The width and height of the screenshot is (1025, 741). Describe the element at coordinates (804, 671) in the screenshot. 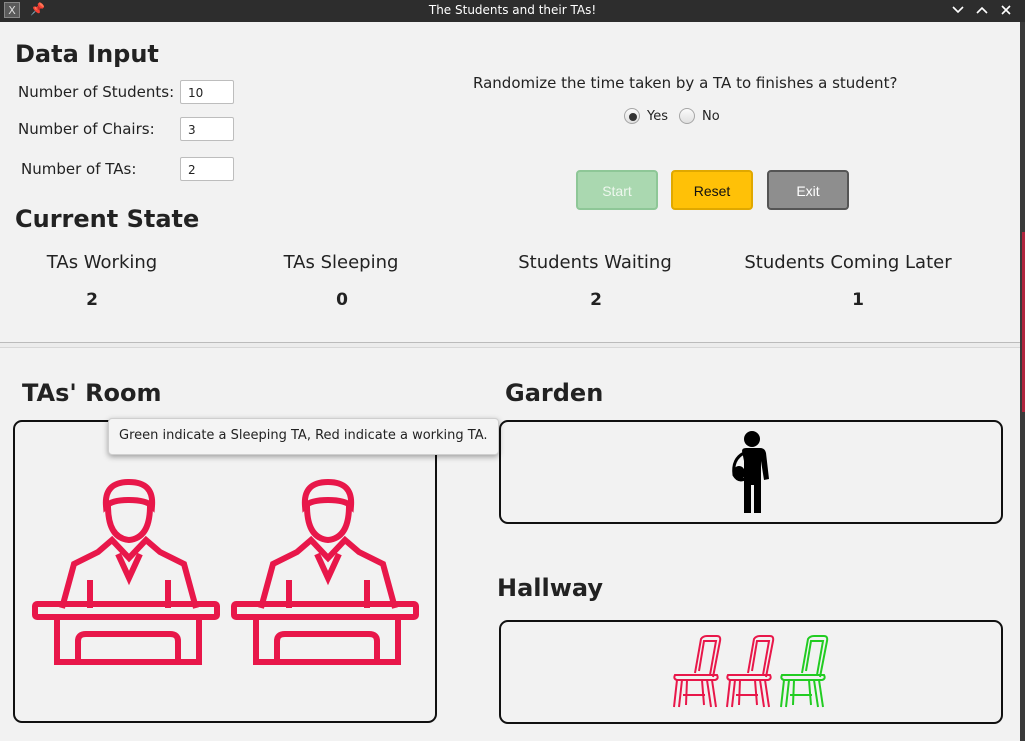

I see `empty-chair-icon` at that location.